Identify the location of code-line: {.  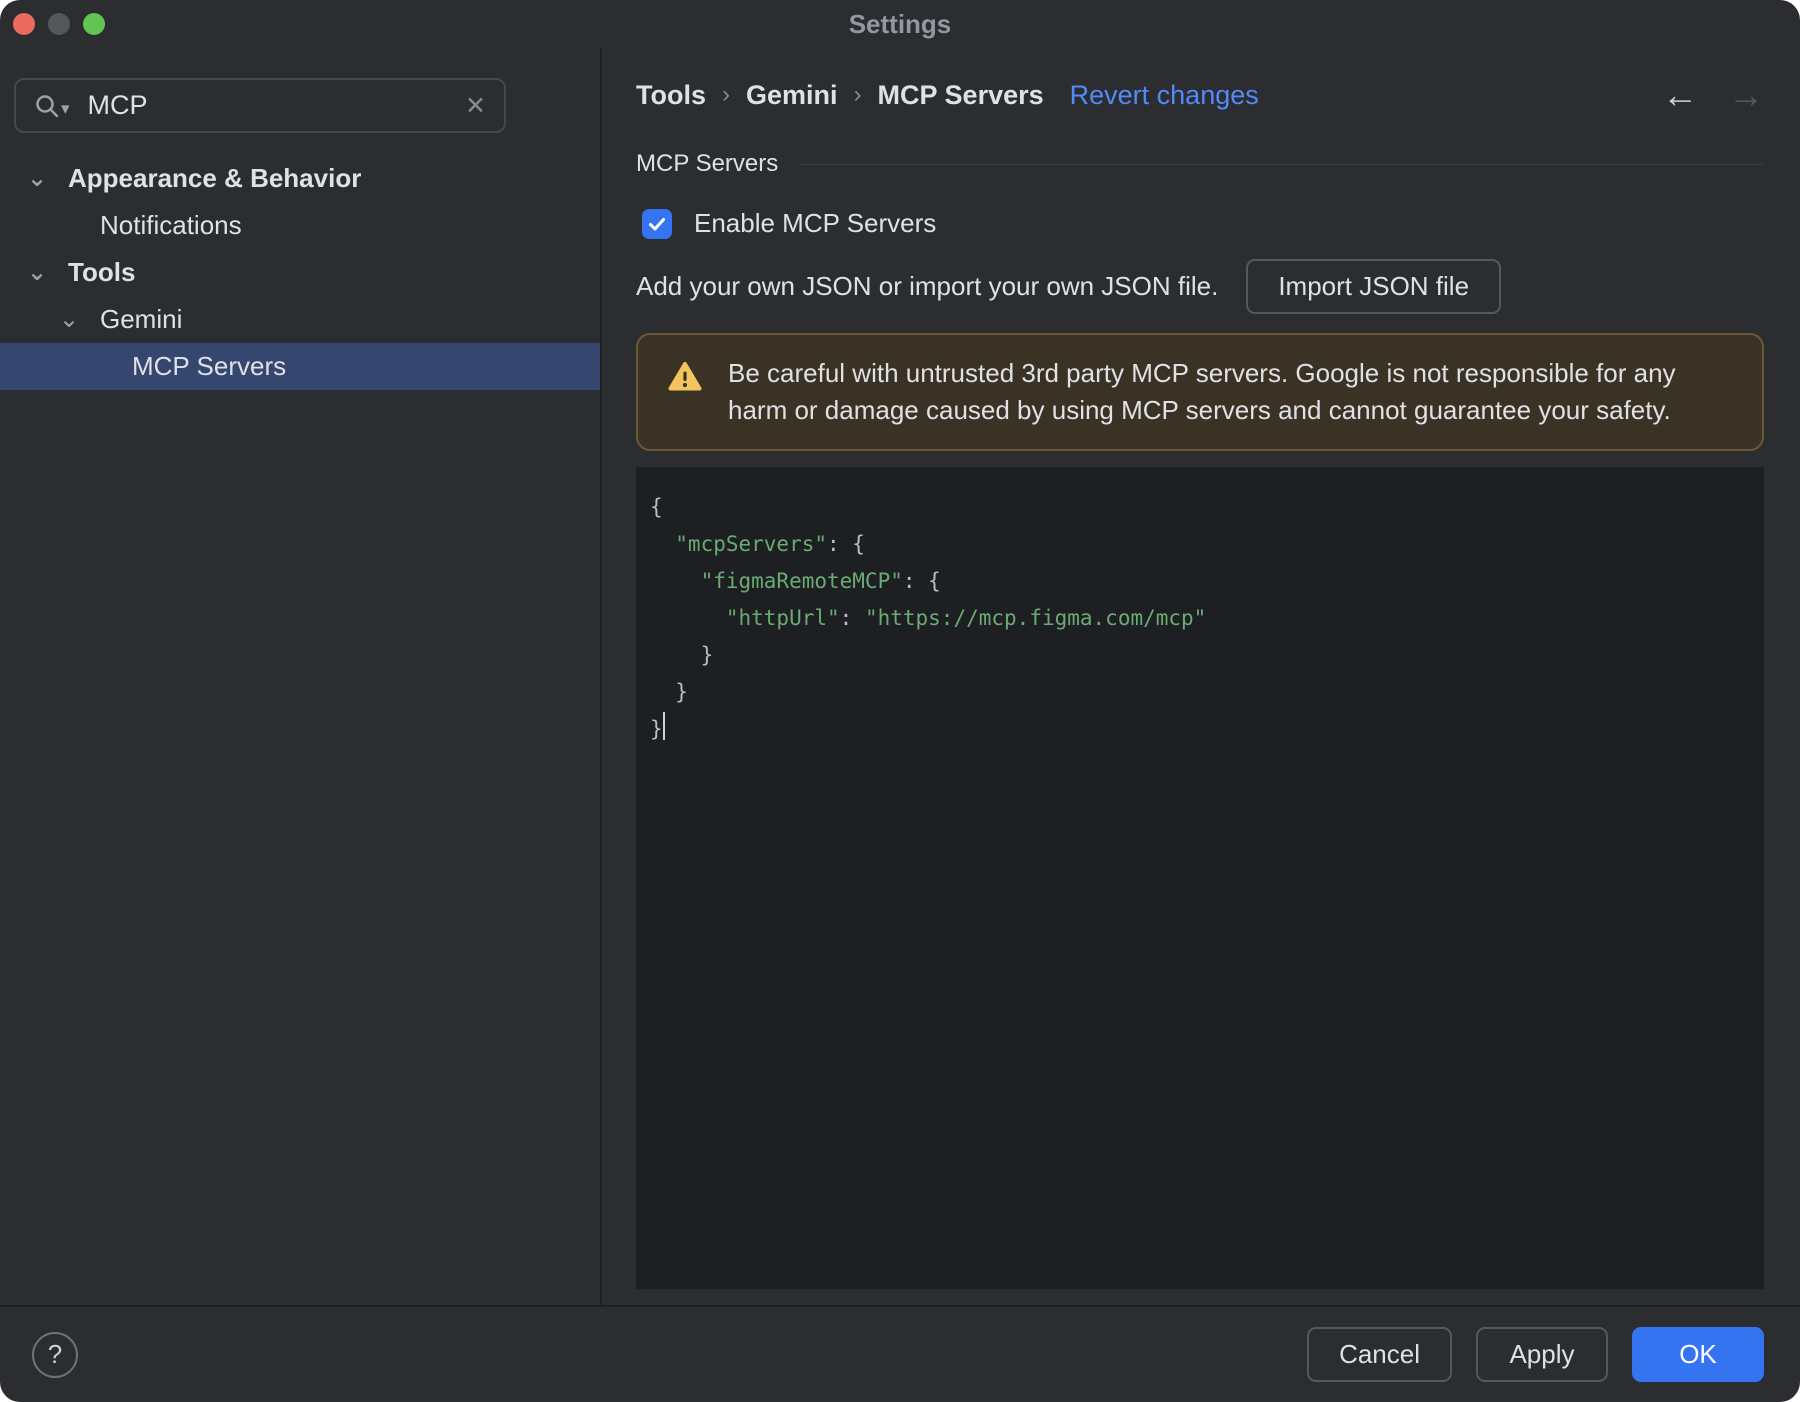
(656, 507).